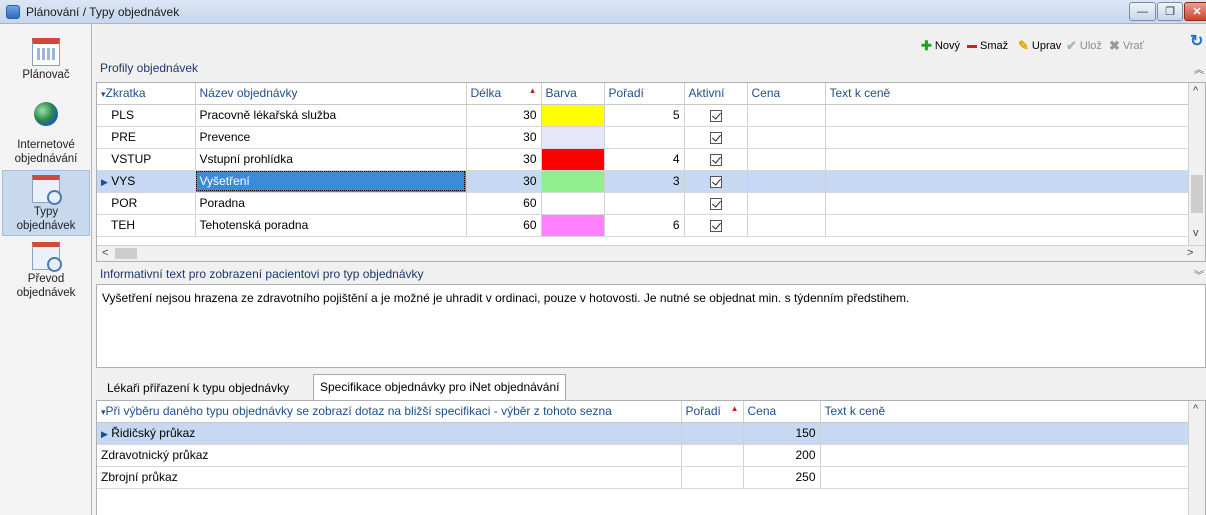 This screenshot has width=1206, height=515. I want to click on column-header-code: ▾Zkratka, so click(146, 94).